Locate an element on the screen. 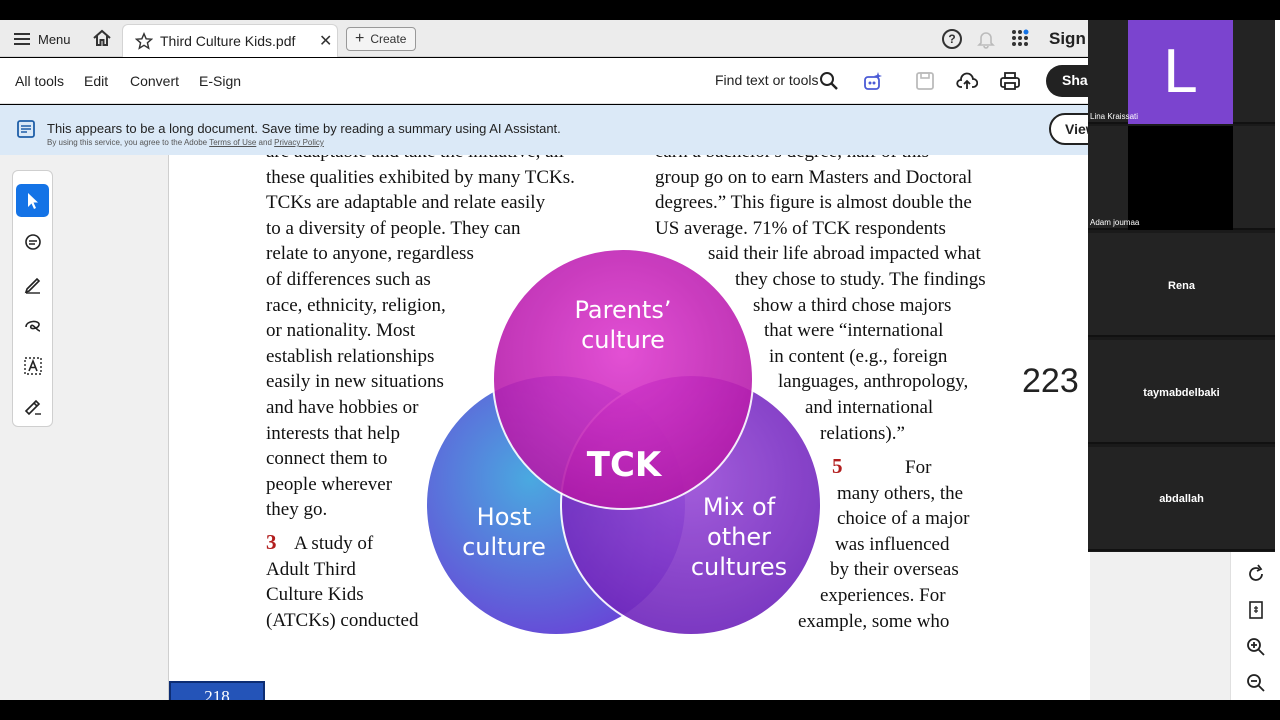 The height and width of the screenshot is (720, 1280). body-text-line: easily in new situations is located at coordinates (355, 382).